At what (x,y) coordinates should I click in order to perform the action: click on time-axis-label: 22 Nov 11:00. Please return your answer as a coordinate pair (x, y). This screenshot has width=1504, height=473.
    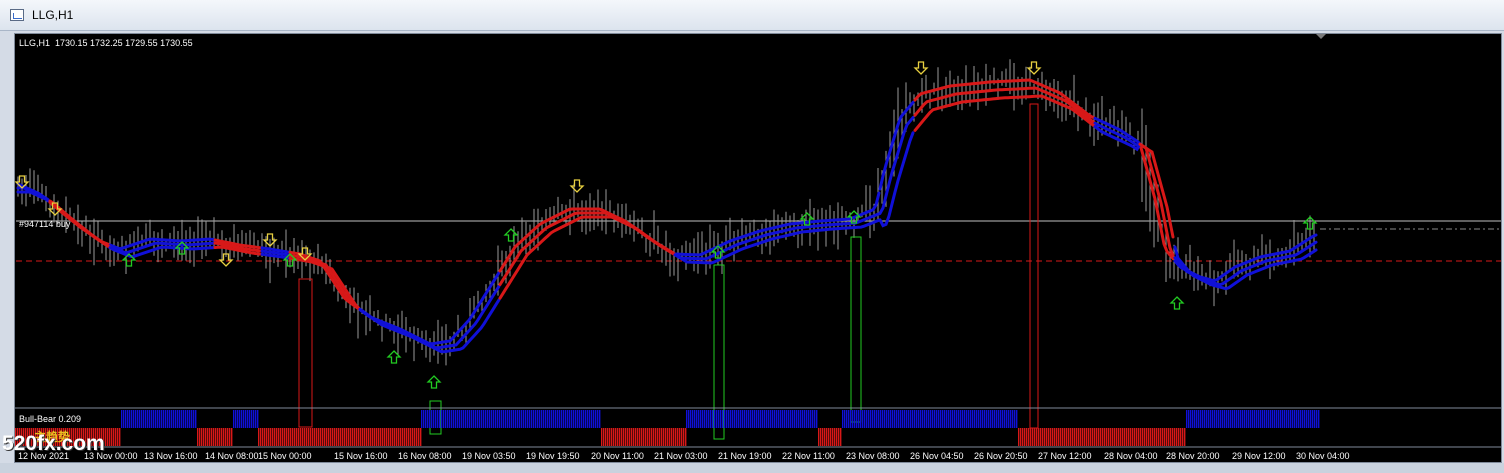
    Looking at the image, I should click on (808, 456).